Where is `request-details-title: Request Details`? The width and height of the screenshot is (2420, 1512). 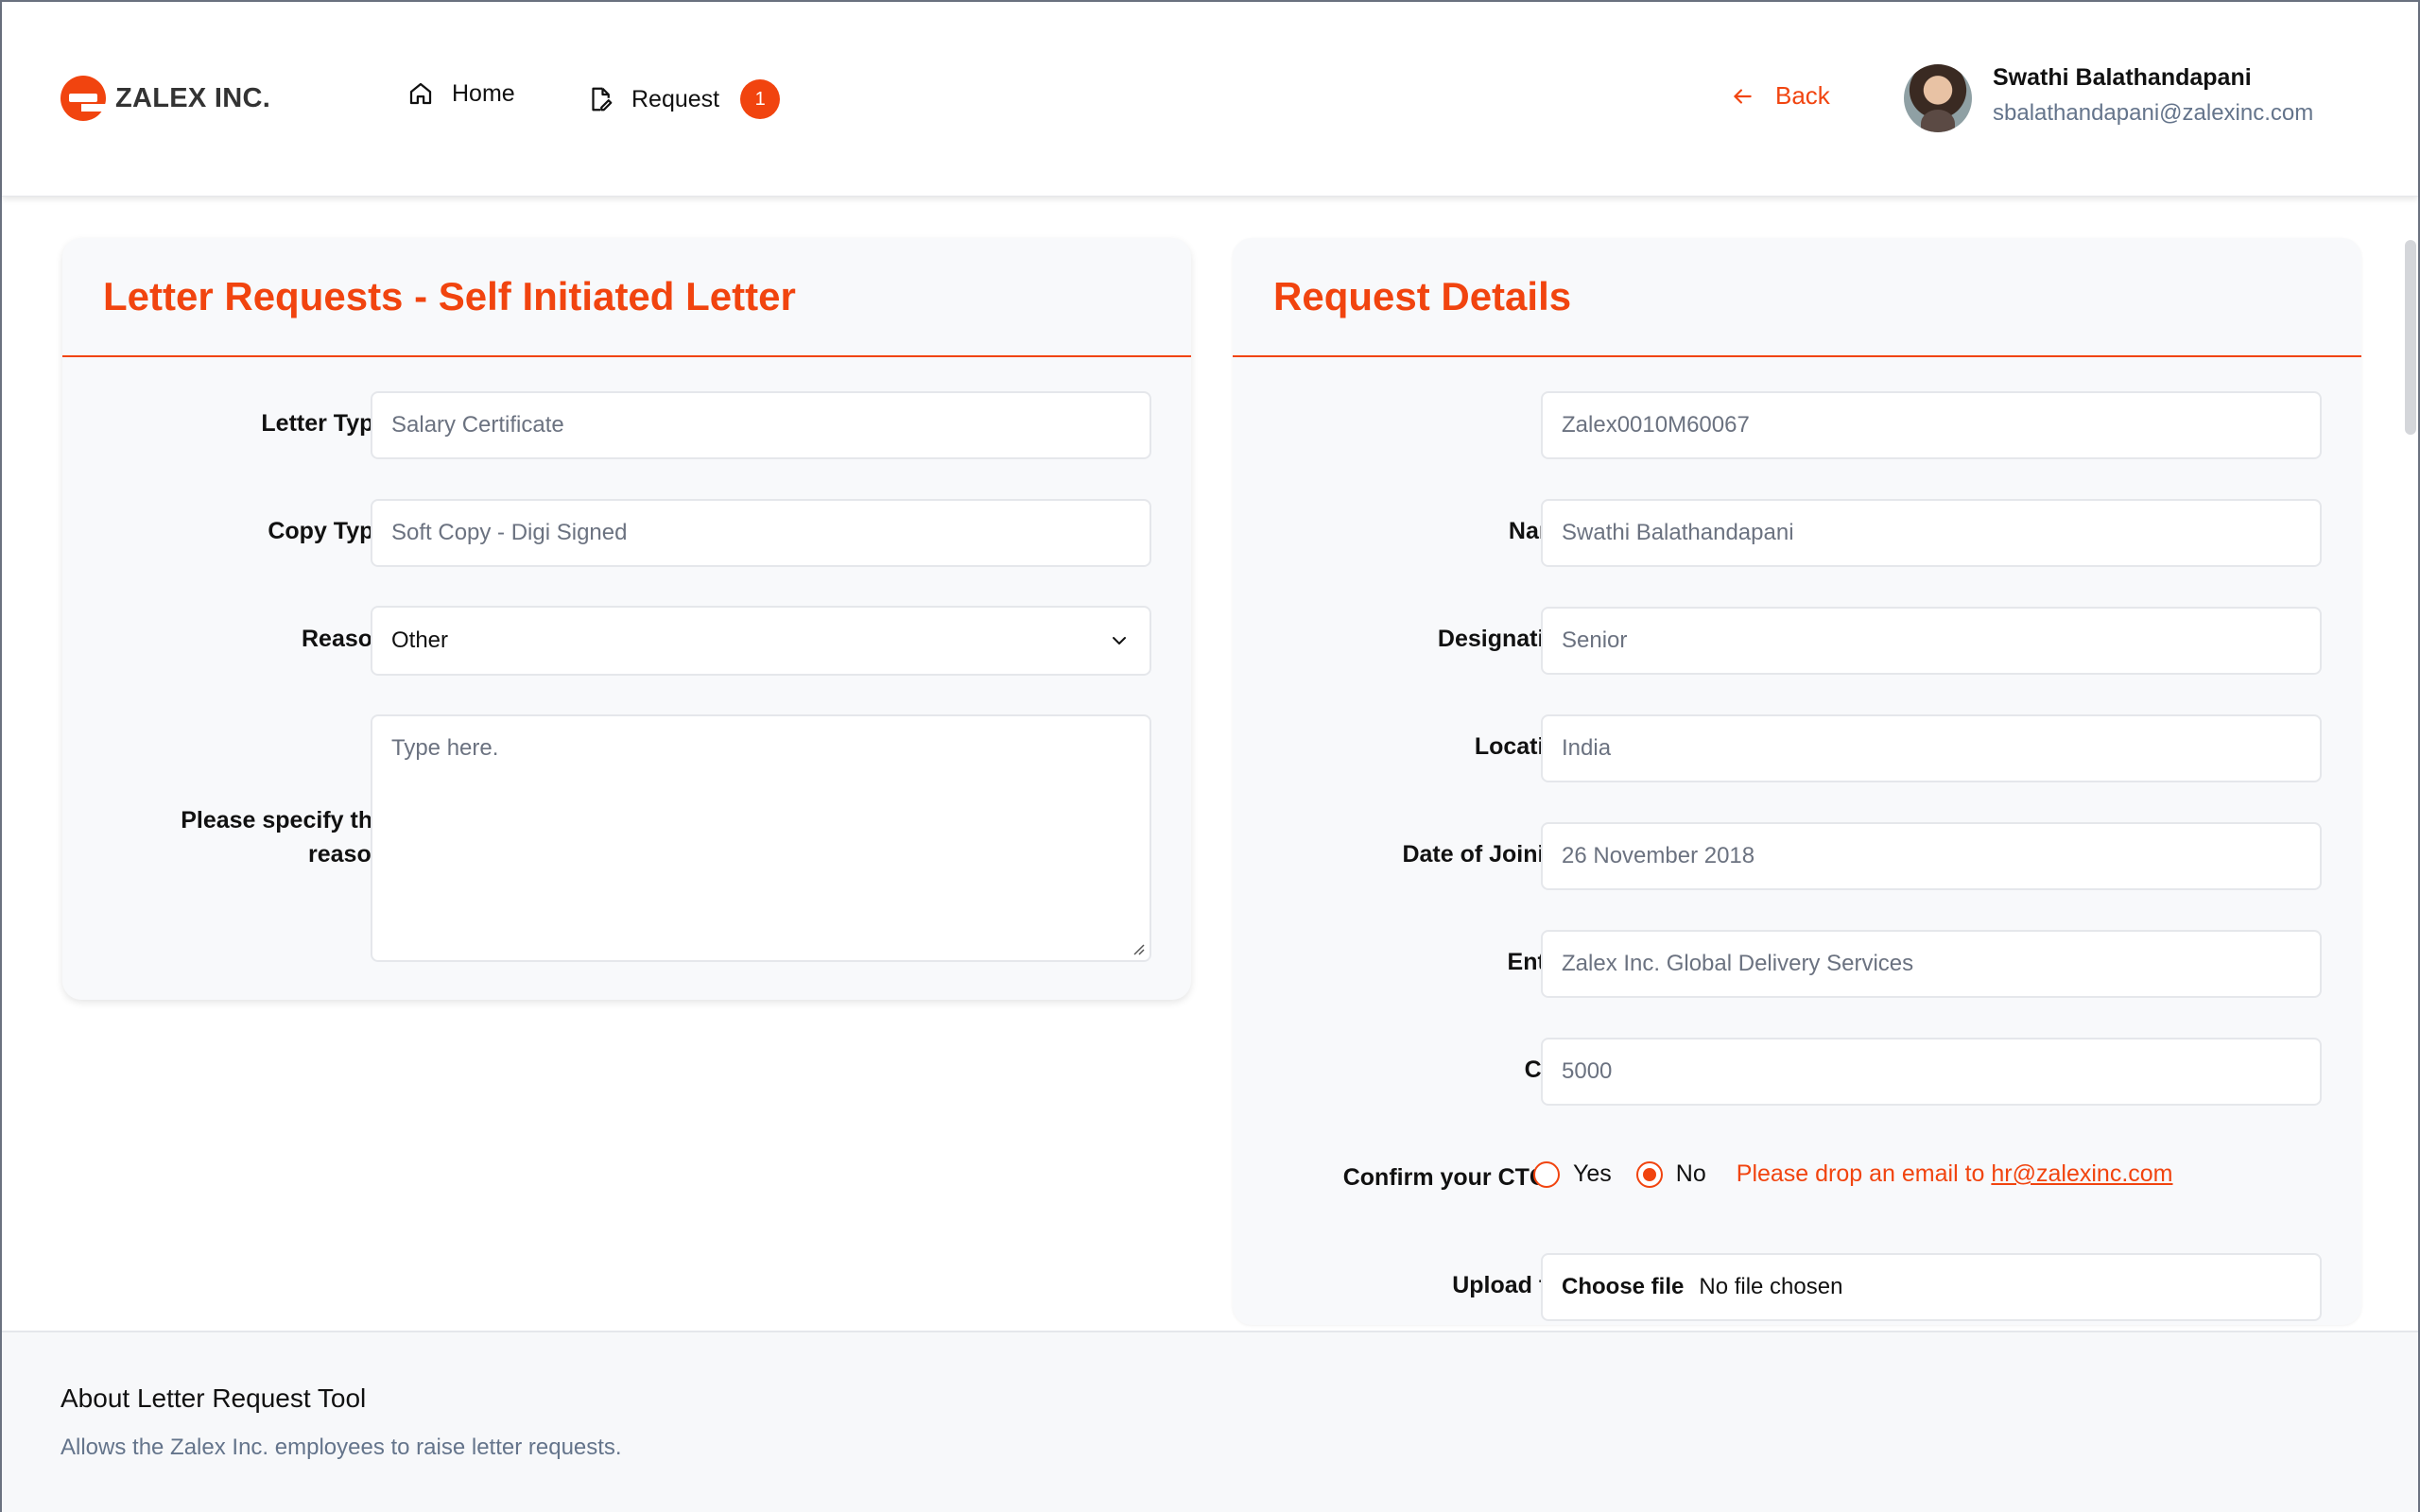
request-details-title: Request Details is located at coordinates (1423, 296).